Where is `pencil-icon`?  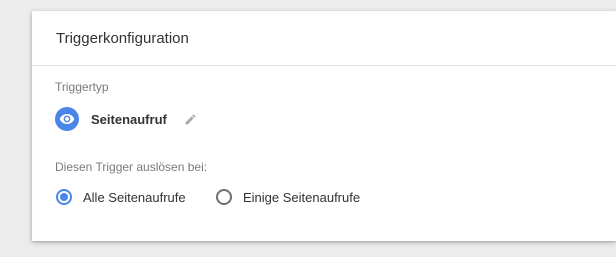 pencil-icon is located at coordinates (191, 119).